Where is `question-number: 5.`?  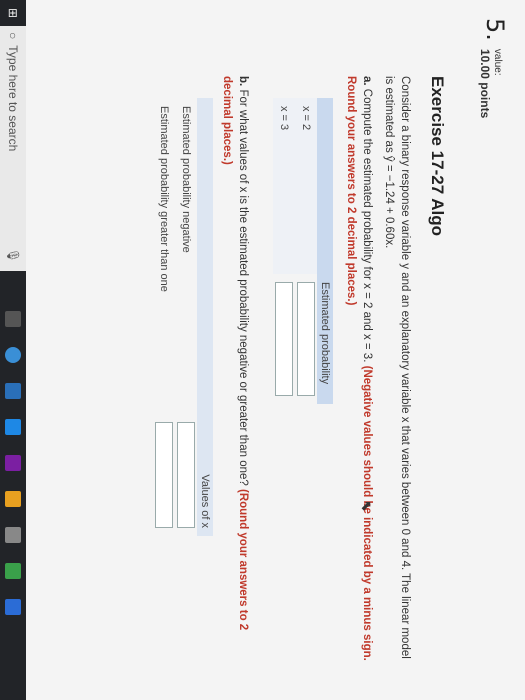 question-number: 5. is located at coordinates (495, 29).